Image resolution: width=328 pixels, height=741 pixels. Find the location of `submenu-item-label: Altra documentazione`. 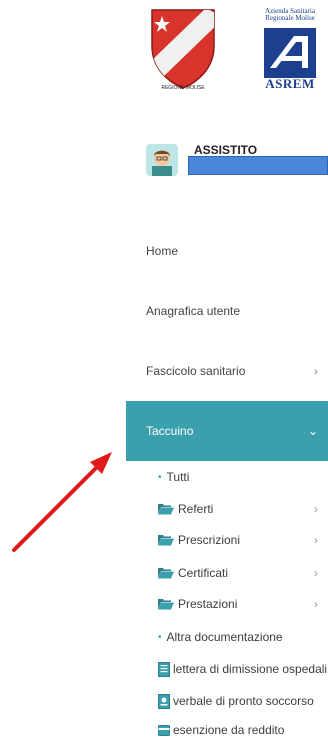

submenu-item-label: Altra documentazione is located at coordinates (224, 637).